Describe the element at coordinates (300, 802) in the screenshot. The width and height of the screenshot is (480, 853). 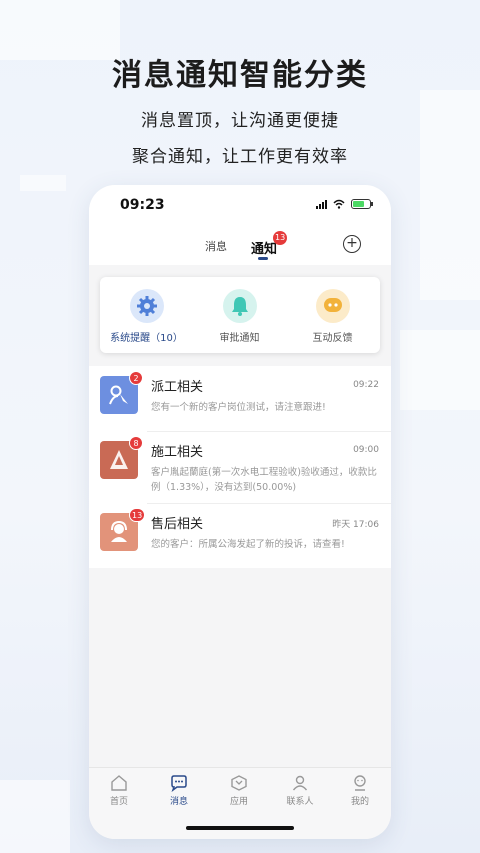
I see `tab-label: 联系人` at that location.